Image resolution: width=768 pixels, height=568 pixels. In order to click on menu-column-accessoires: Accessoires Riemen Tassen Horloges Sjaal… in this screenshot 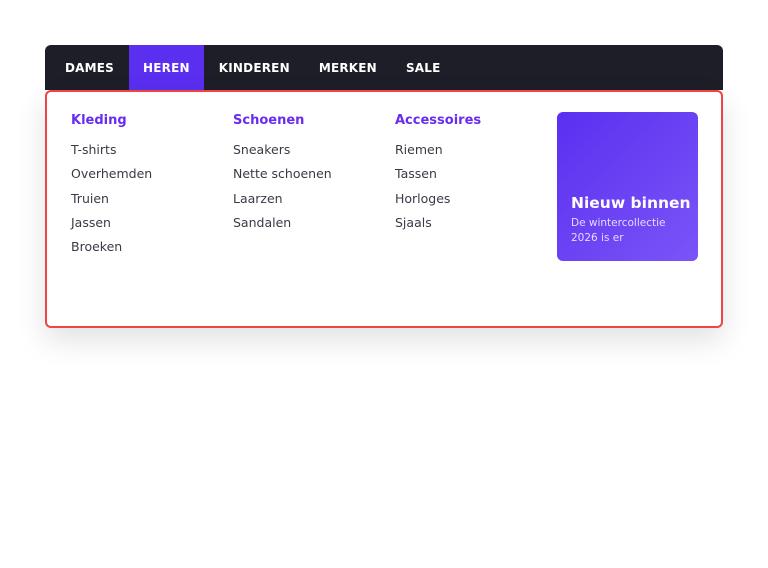, I will do `click(438, 173)`.